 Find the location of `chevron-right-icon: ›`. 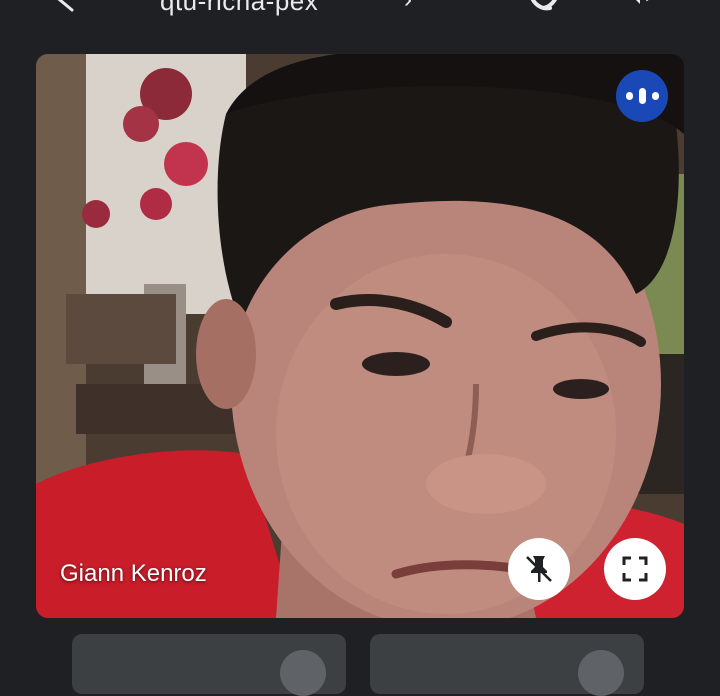

chevron-right-icon: › is located at coordinates (408, 7).